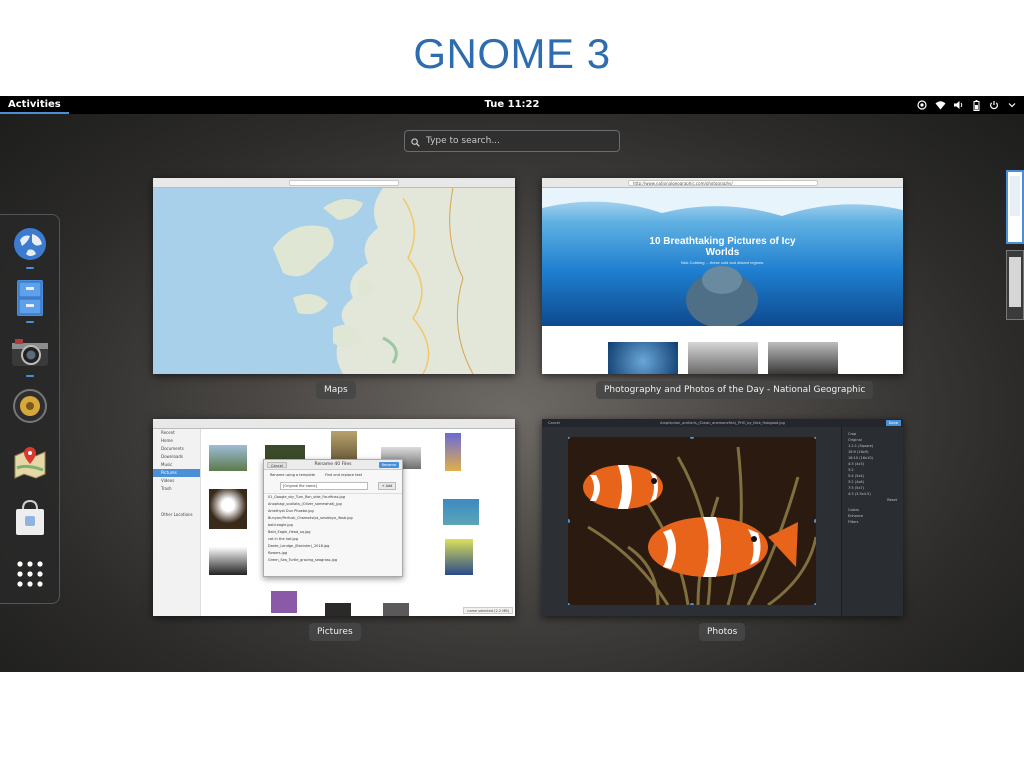 This screenshot has width=1024, height=768. I want to click on sidebar-item-recent: Recent, so click(176, 433).